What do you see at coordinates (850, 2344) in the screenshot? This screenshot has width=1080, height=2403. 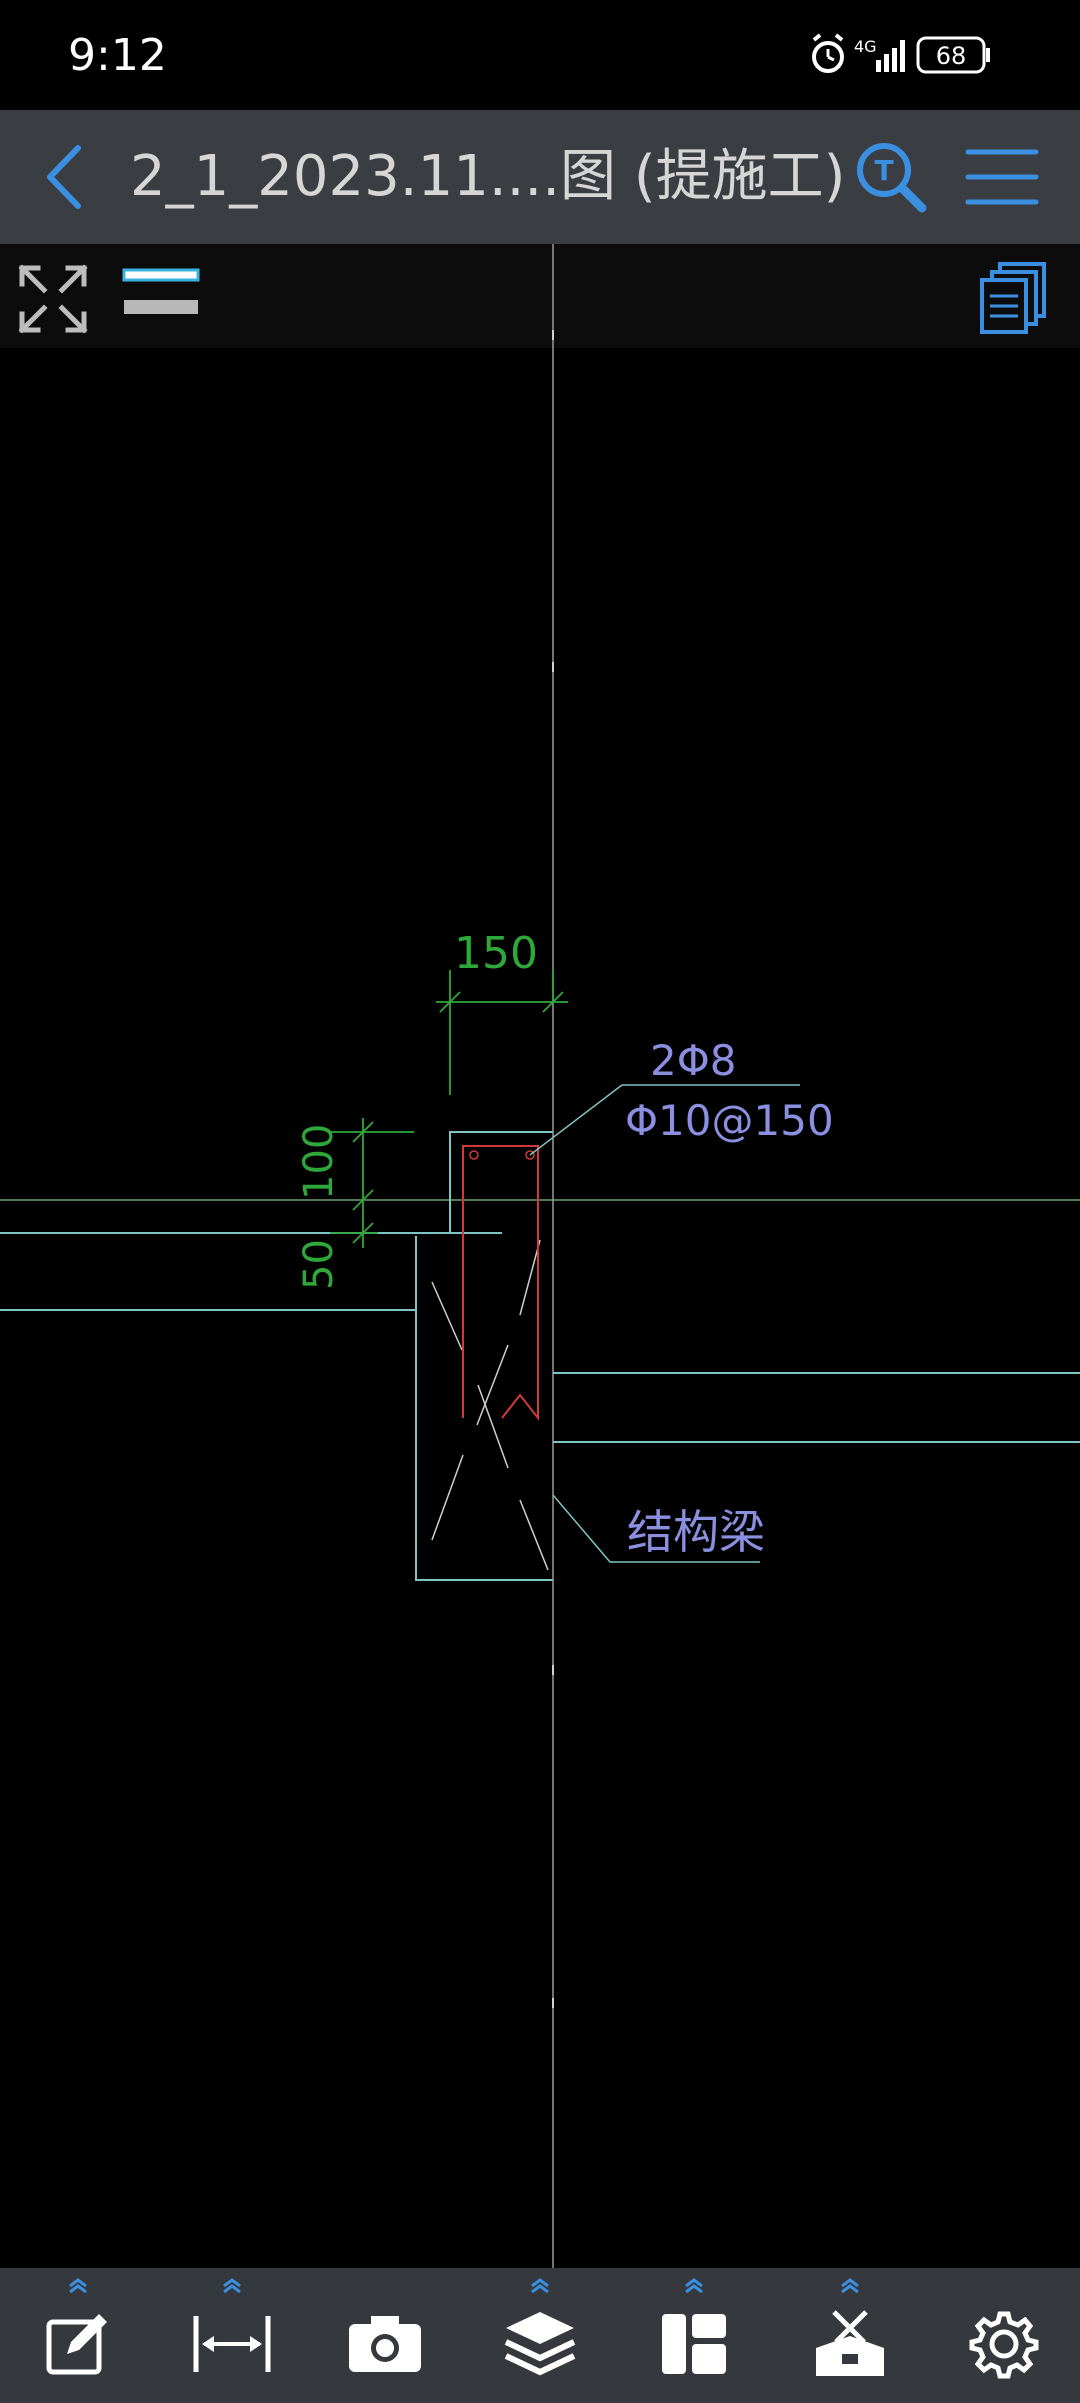 I see `toolbox-icon` at bounding box center [850, 2344].